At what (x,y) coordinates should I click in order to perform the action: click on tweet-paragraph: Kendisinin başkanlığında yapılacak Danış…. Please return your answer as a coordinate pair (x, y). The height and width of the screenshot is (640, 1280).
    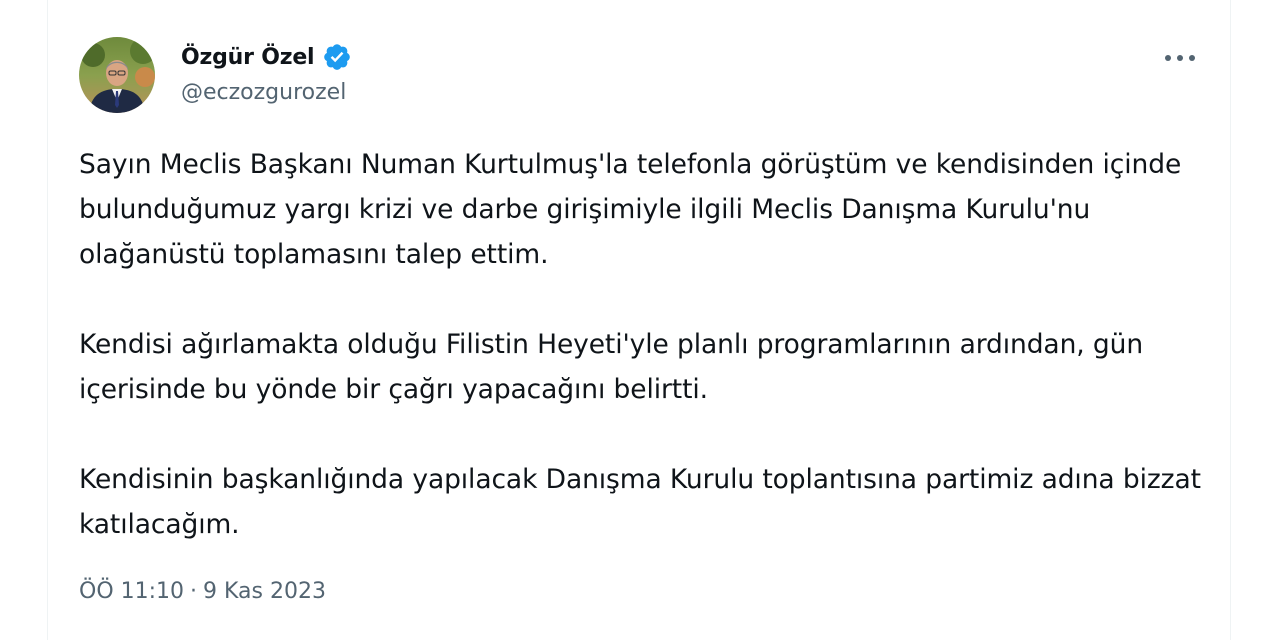
    Looking at the image, I should click on (640, 502).